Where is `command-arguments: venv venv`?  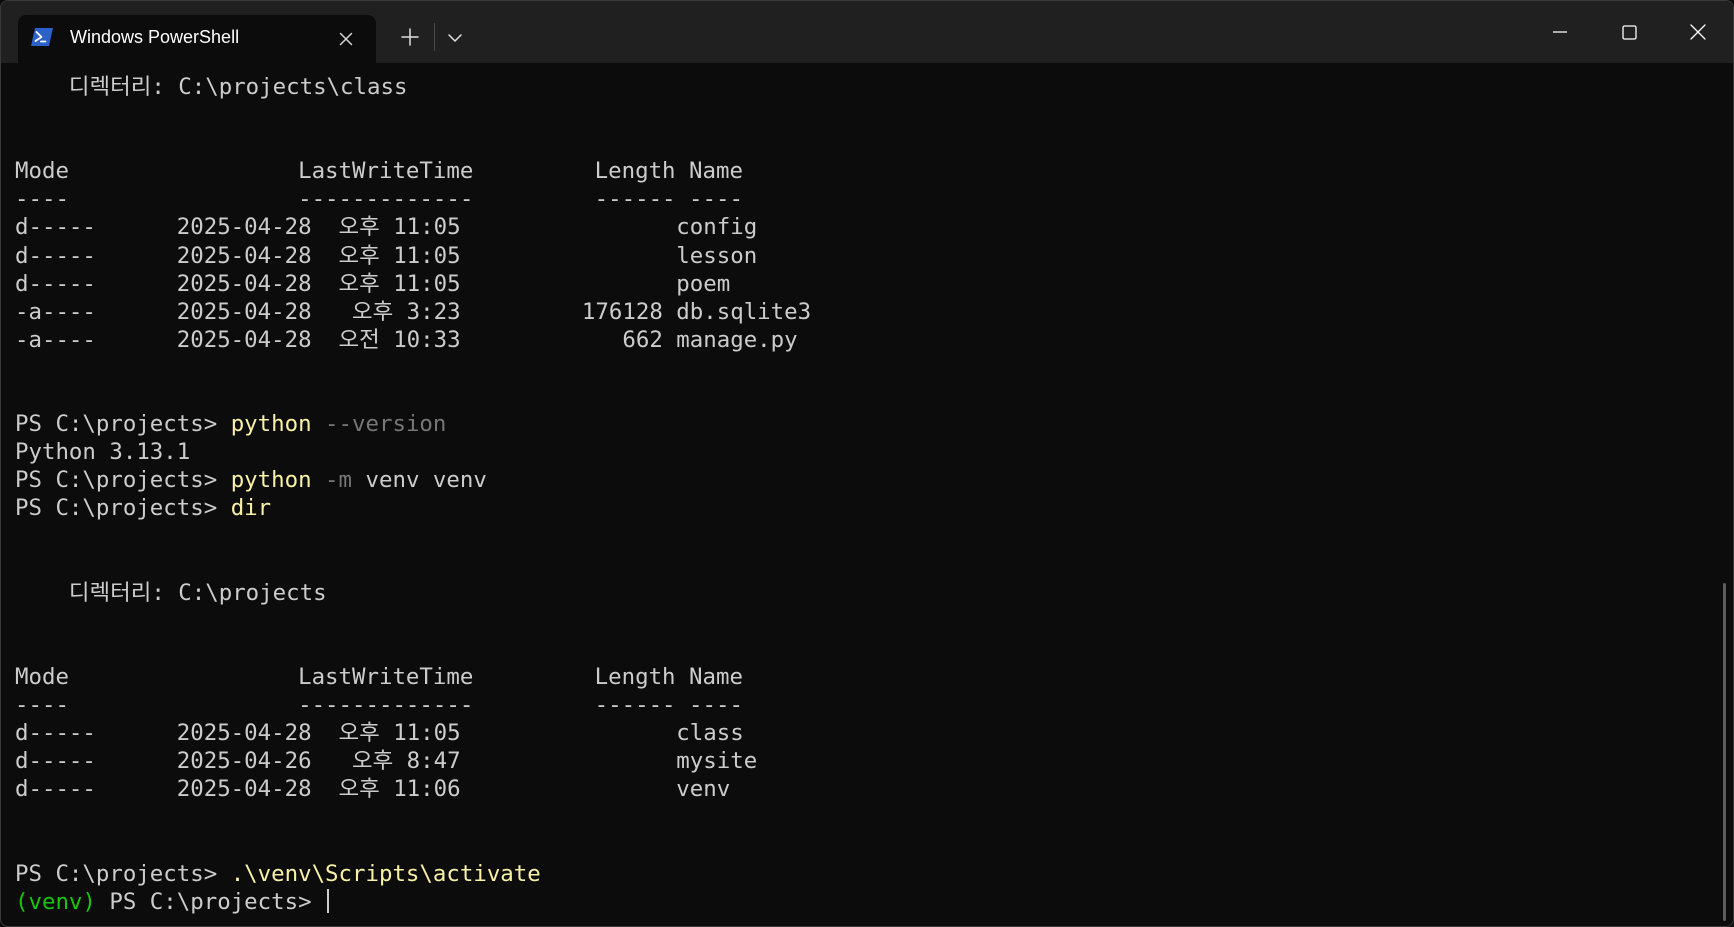
command-arguments: venv venv is located at coordinates (419, 480).